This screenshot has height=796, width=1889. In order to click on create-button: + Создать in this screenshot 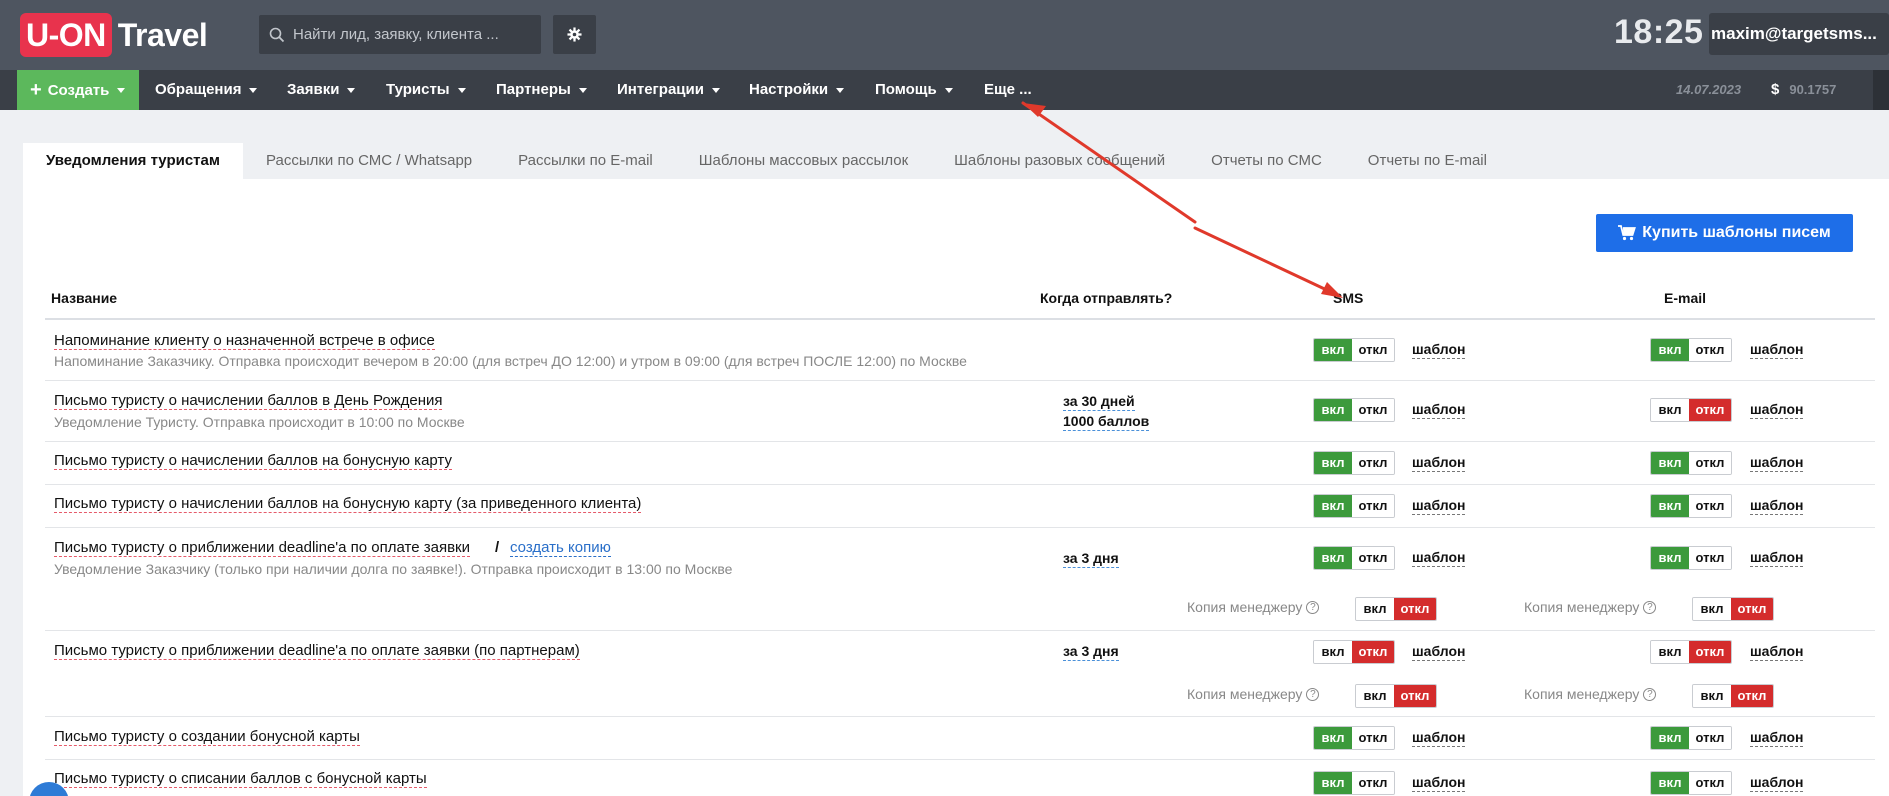, I will do `click(78, 90)`.